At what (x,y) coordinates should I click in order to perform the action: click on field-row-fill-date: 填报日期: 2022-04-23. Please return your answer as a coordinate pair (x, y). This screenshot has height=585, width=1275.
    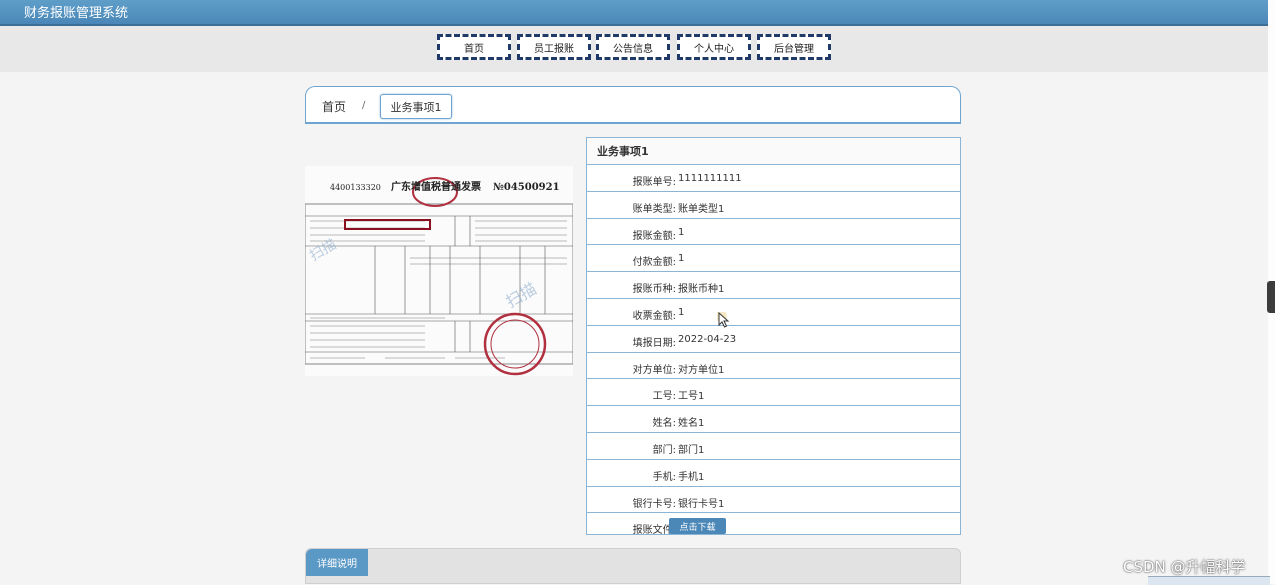
    Looking at the image, I should click on (773, 339).